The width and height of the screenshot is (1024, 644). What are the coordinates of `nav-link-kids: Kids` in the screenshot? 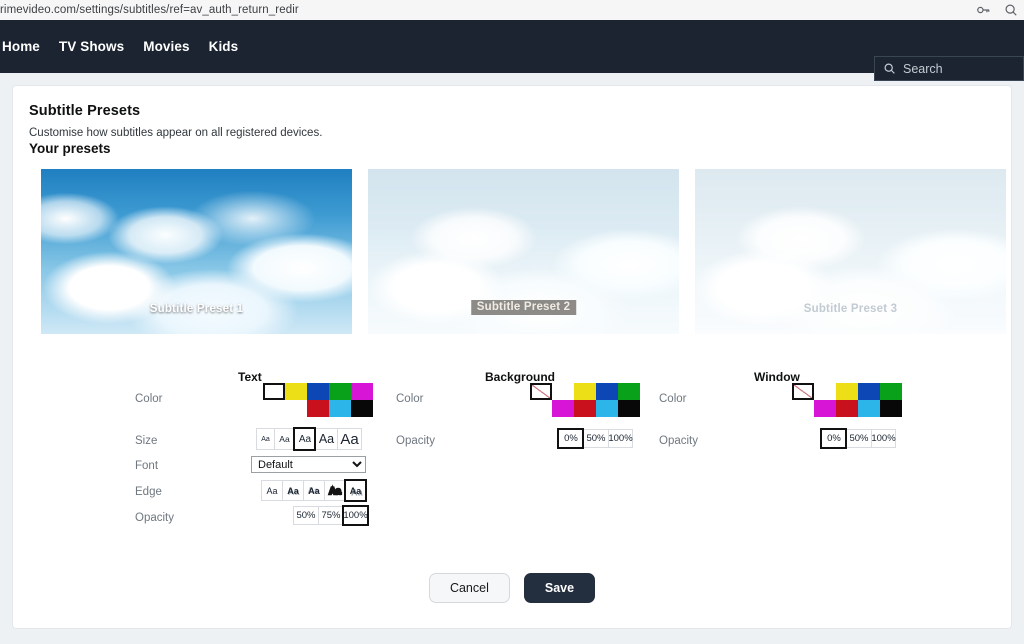 It's located at (224, 46).